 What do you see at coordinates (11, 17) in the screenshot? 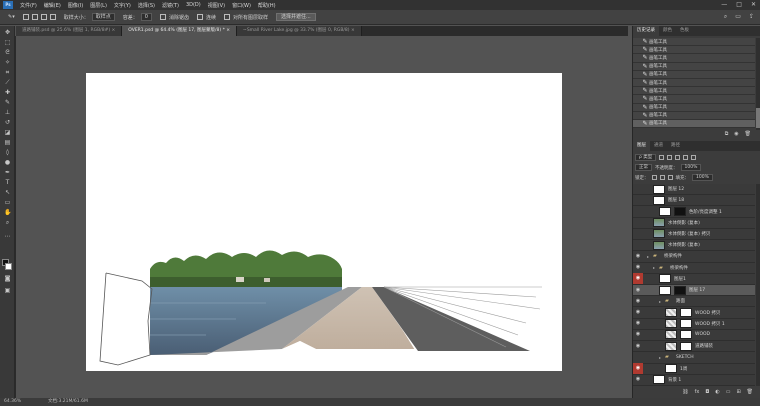
I see `tool-preset-icon: ✎▾` at bounding box center [11, 17].